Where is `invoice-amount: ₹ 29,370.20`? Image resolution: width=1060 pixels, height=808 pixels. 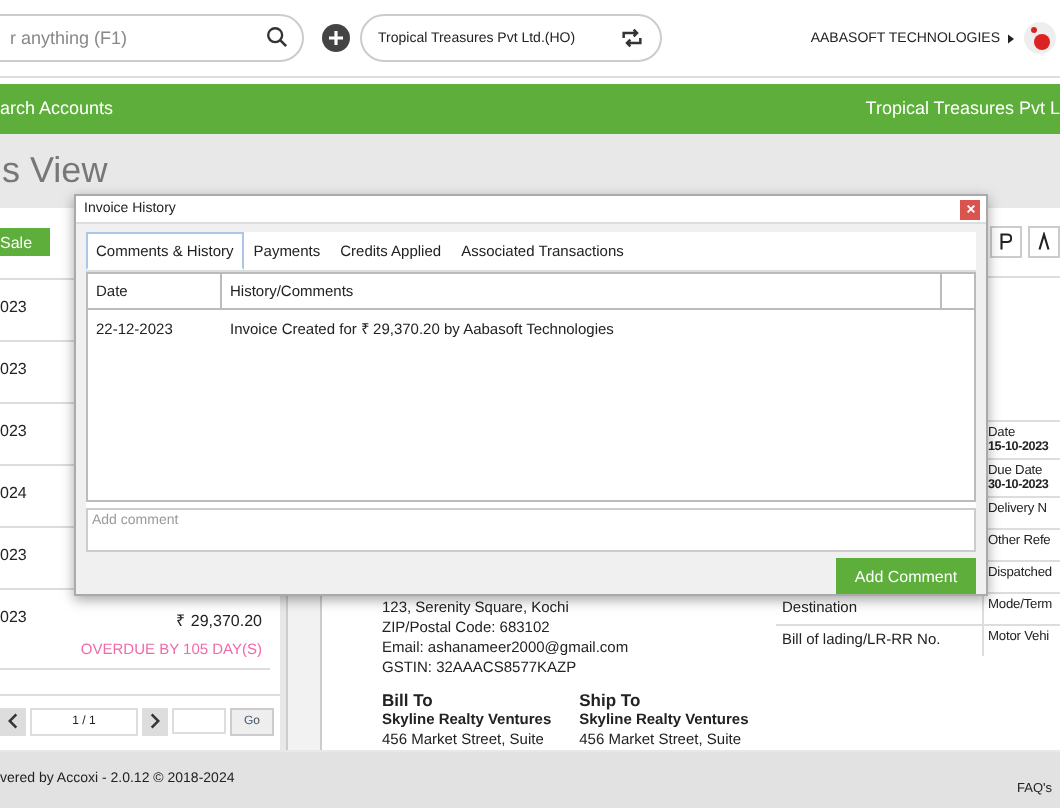 invoice-amount: ₹ 29,370.20 is located at coordinates (219, 619).